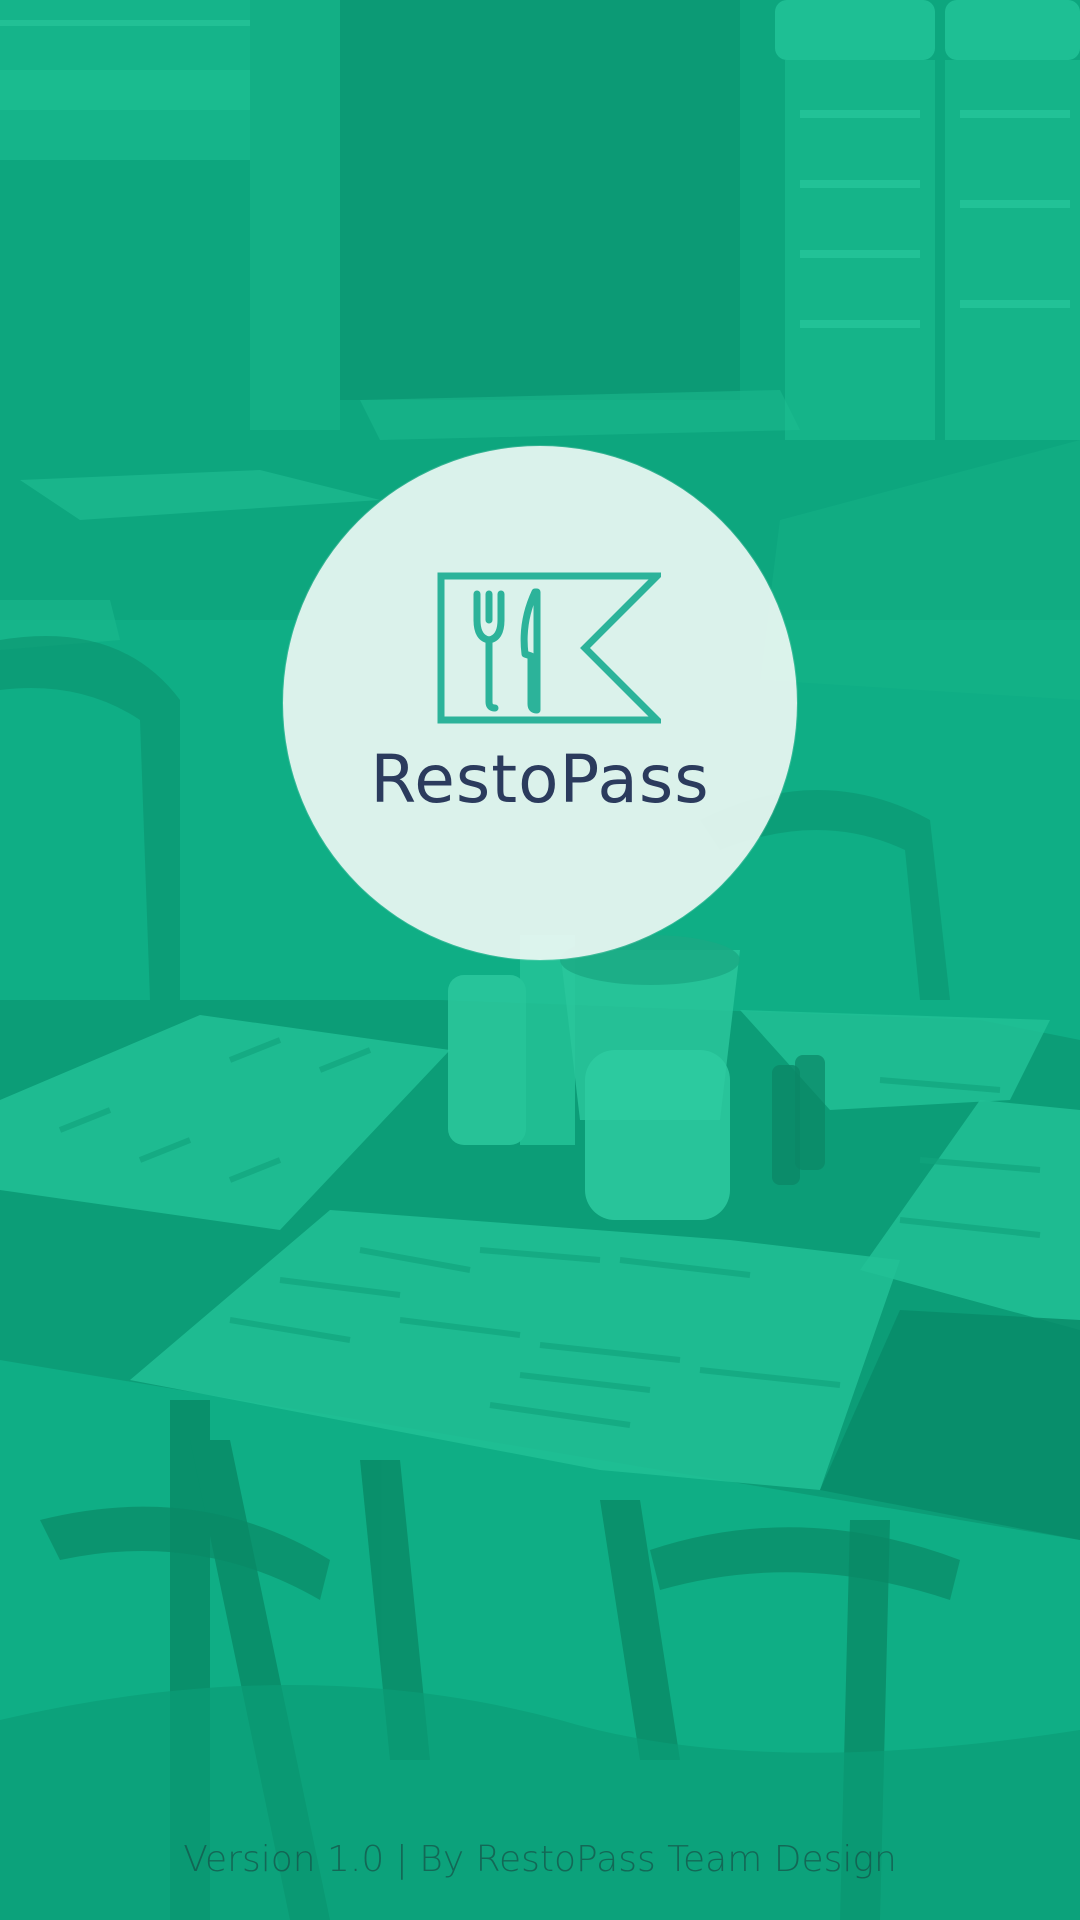 The image size is (1080, 1920). Describe the element at coordinates (551, 648) in the screenshot. I see `fork-knife-flag-icon` at that location.